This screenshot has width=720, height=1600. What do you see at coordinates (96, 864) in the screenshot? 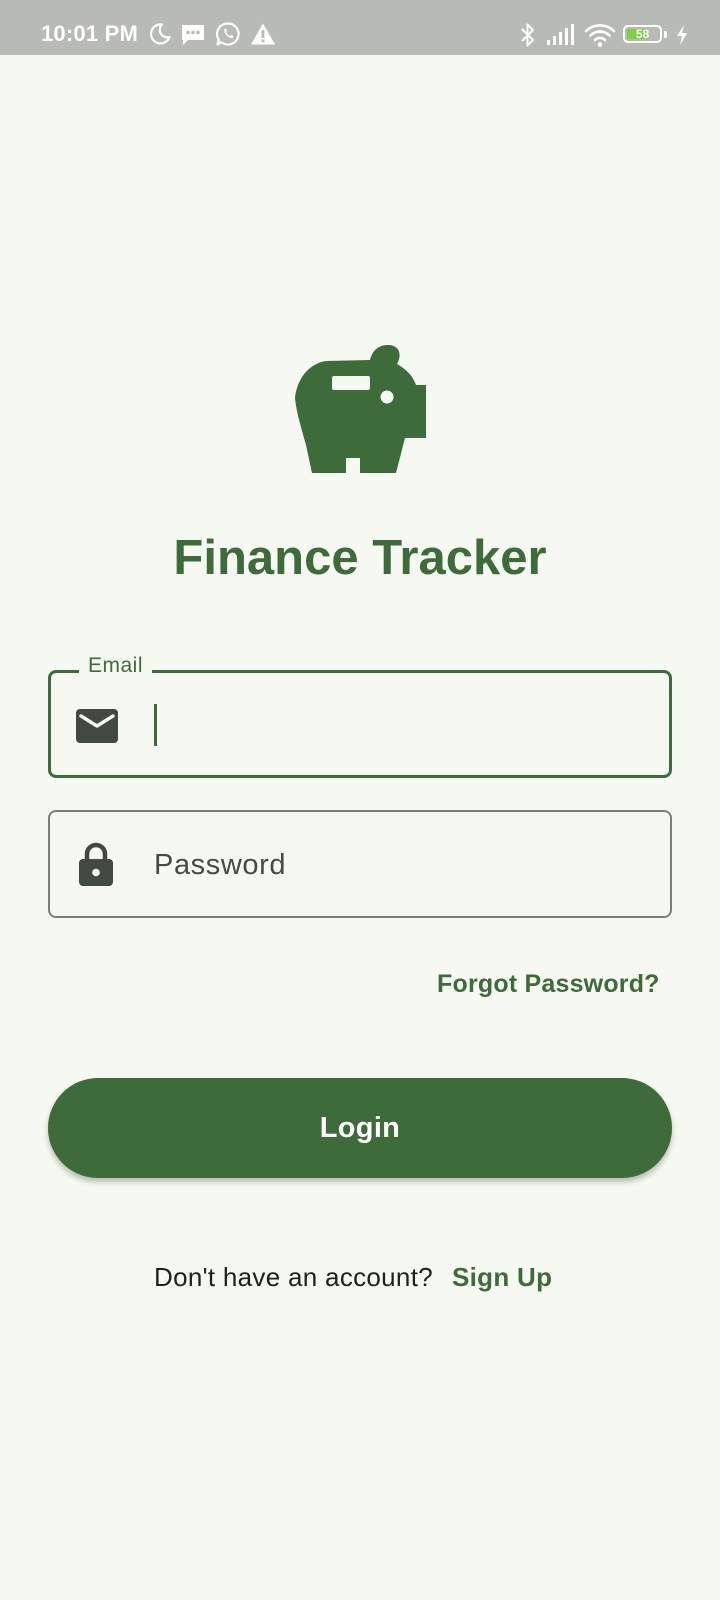
I see `lock-icon` at bounding box center [96, 864].